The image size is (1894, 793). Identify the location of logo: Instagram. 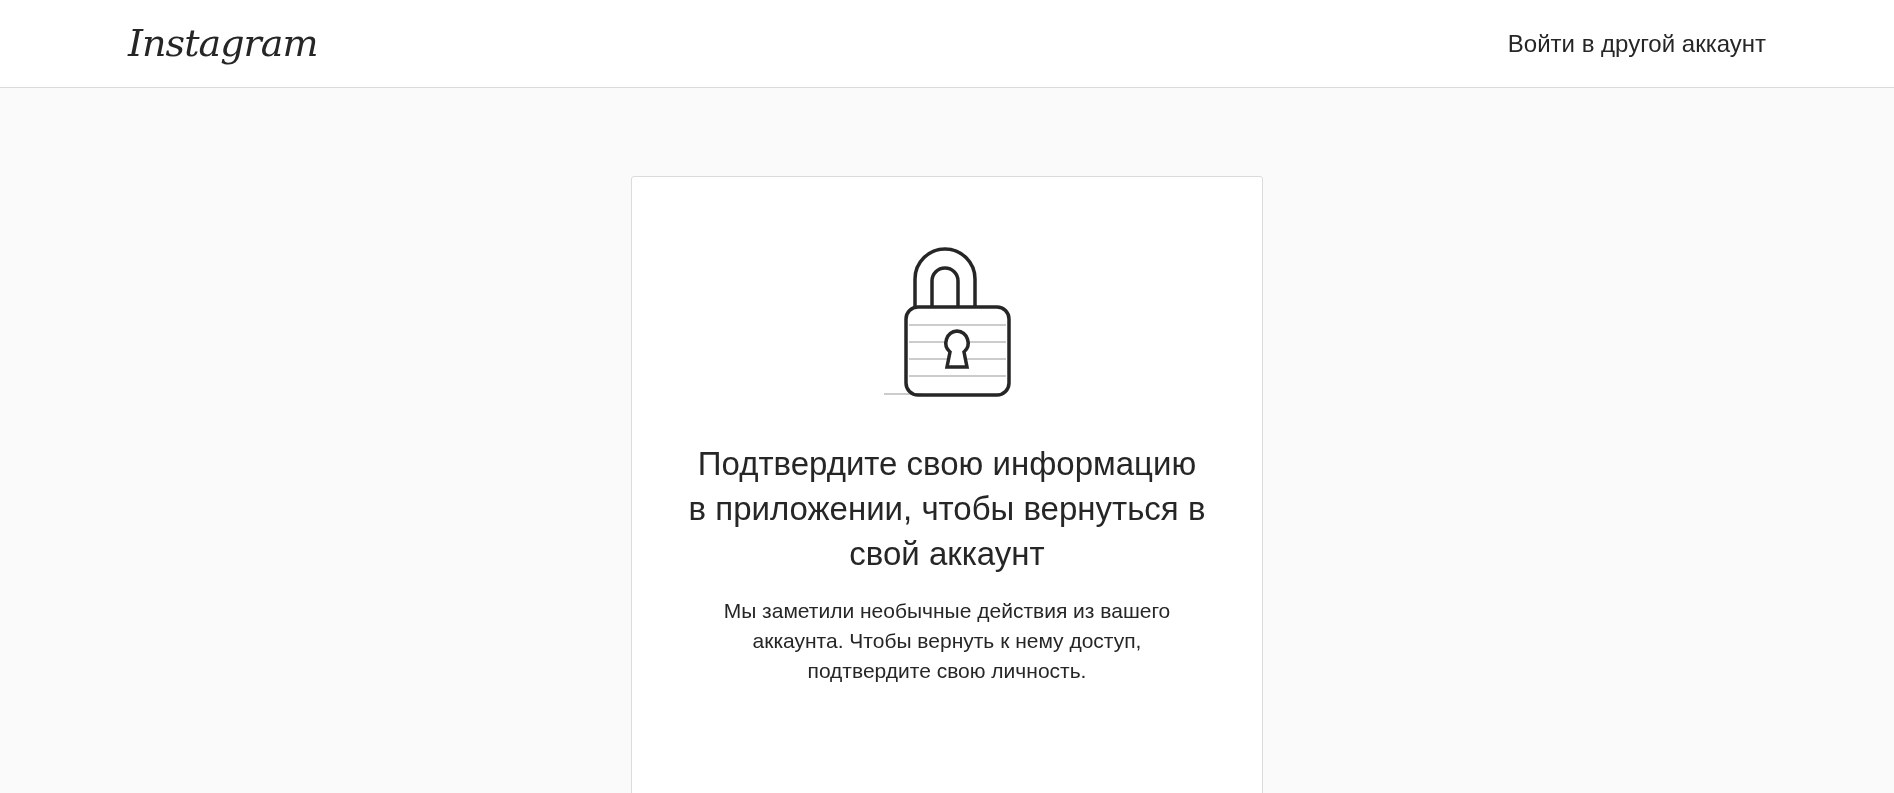
(223, 43).